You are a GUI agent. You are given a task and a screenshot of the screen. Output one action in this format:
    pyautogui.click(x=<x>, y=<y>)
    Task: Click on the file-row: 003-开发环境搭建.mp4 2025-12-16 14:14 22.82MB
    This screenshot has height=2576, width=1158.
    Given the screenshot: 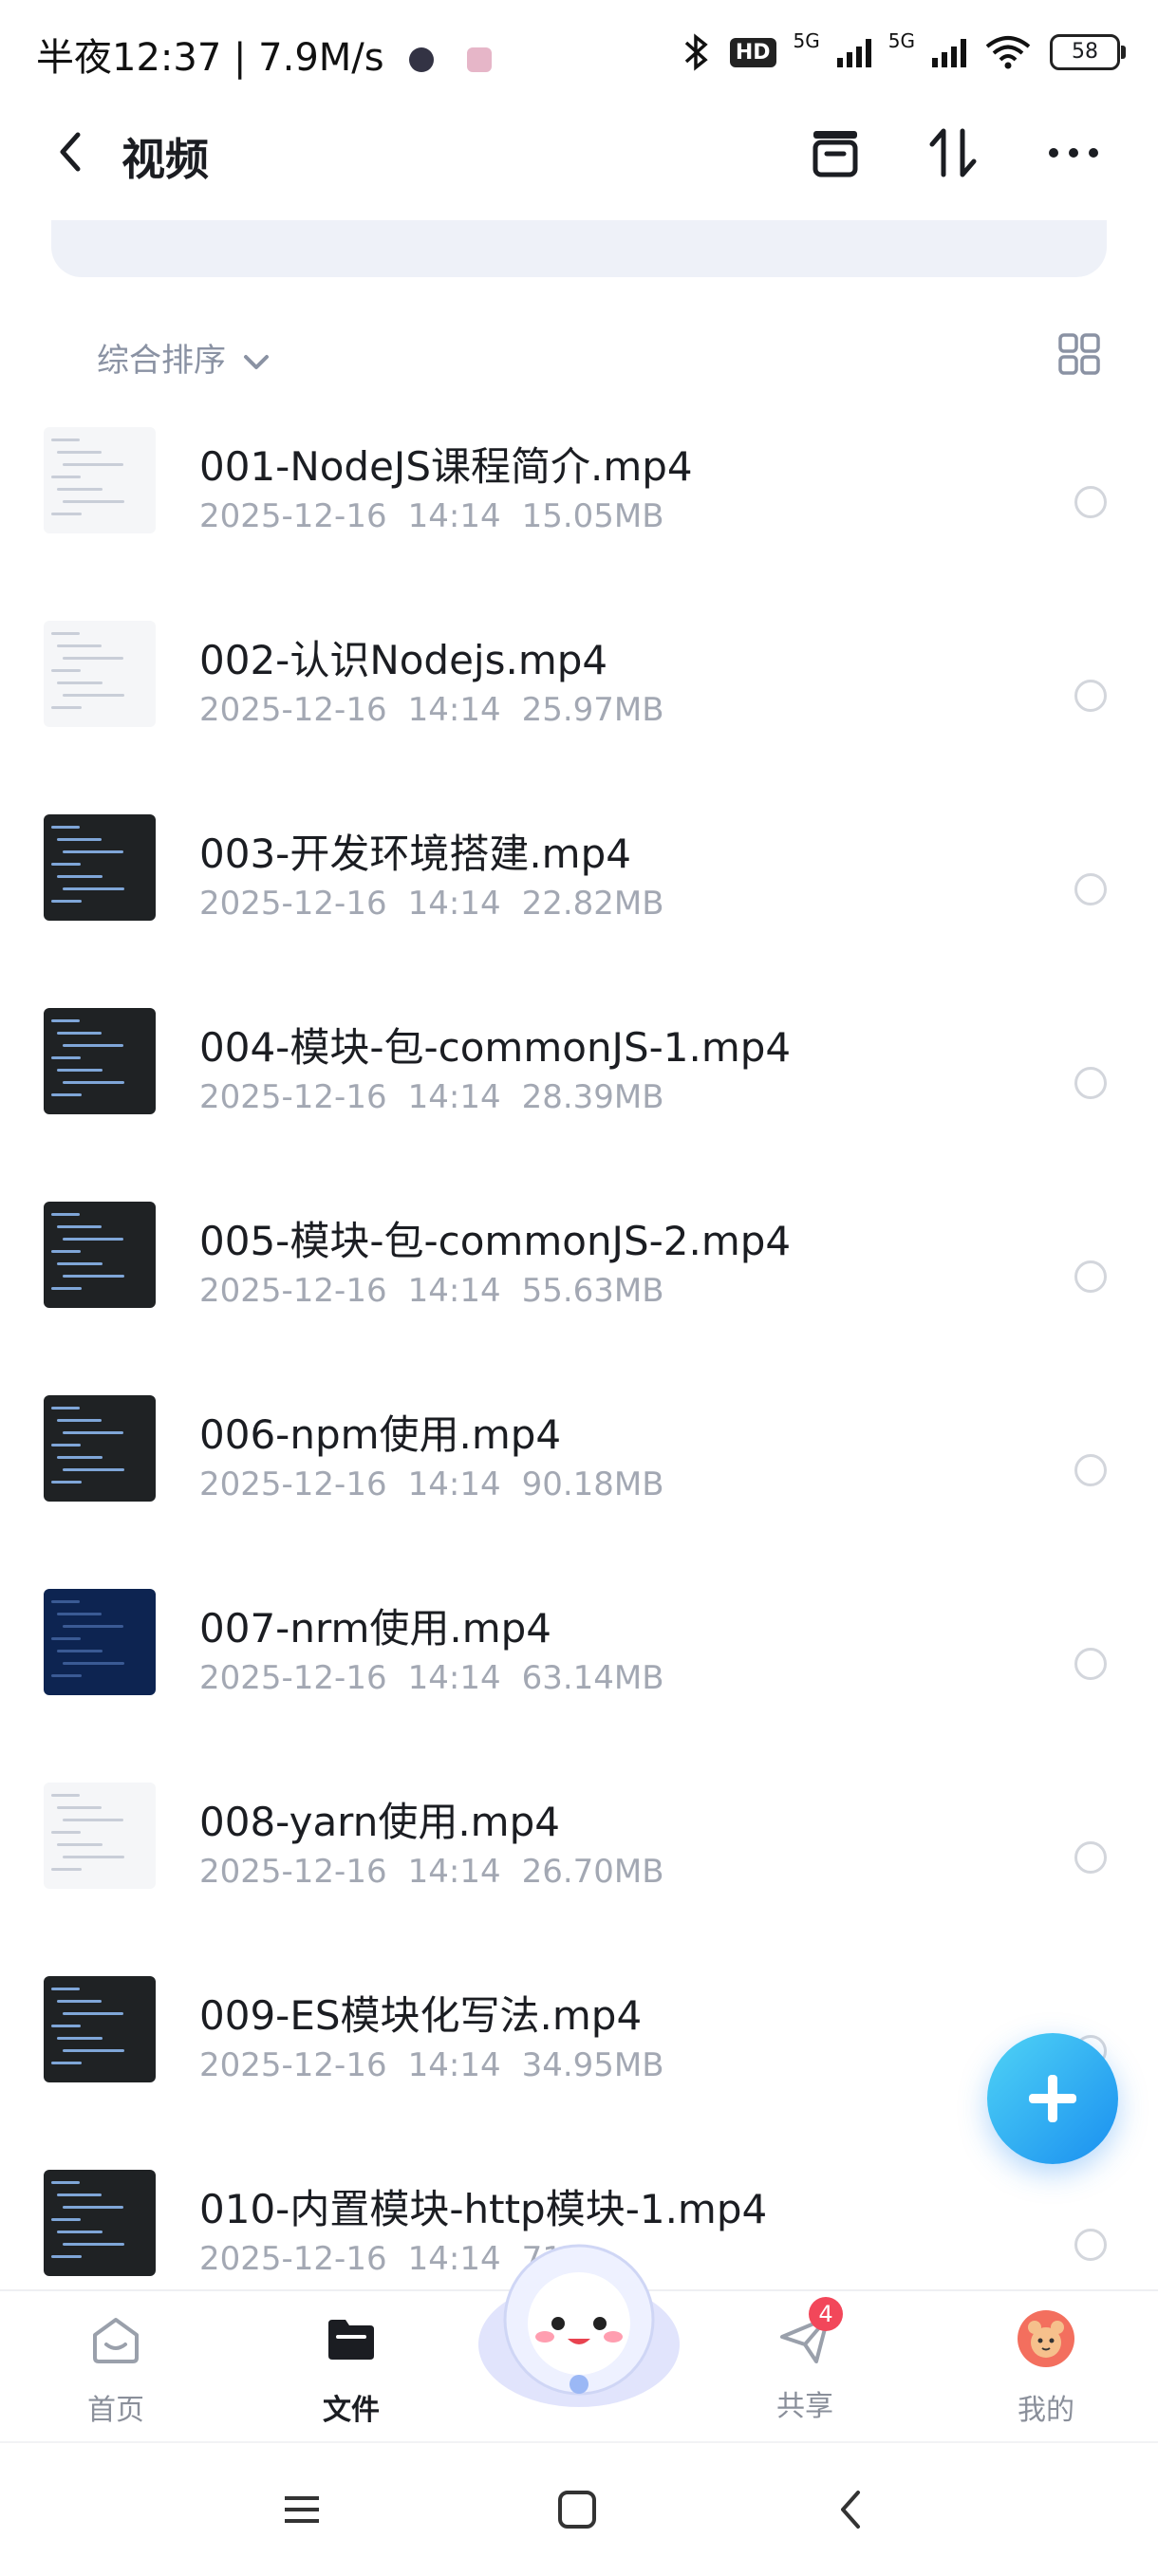 What is the action you would take?
    pyautogui.click(x=579, y=890)
    